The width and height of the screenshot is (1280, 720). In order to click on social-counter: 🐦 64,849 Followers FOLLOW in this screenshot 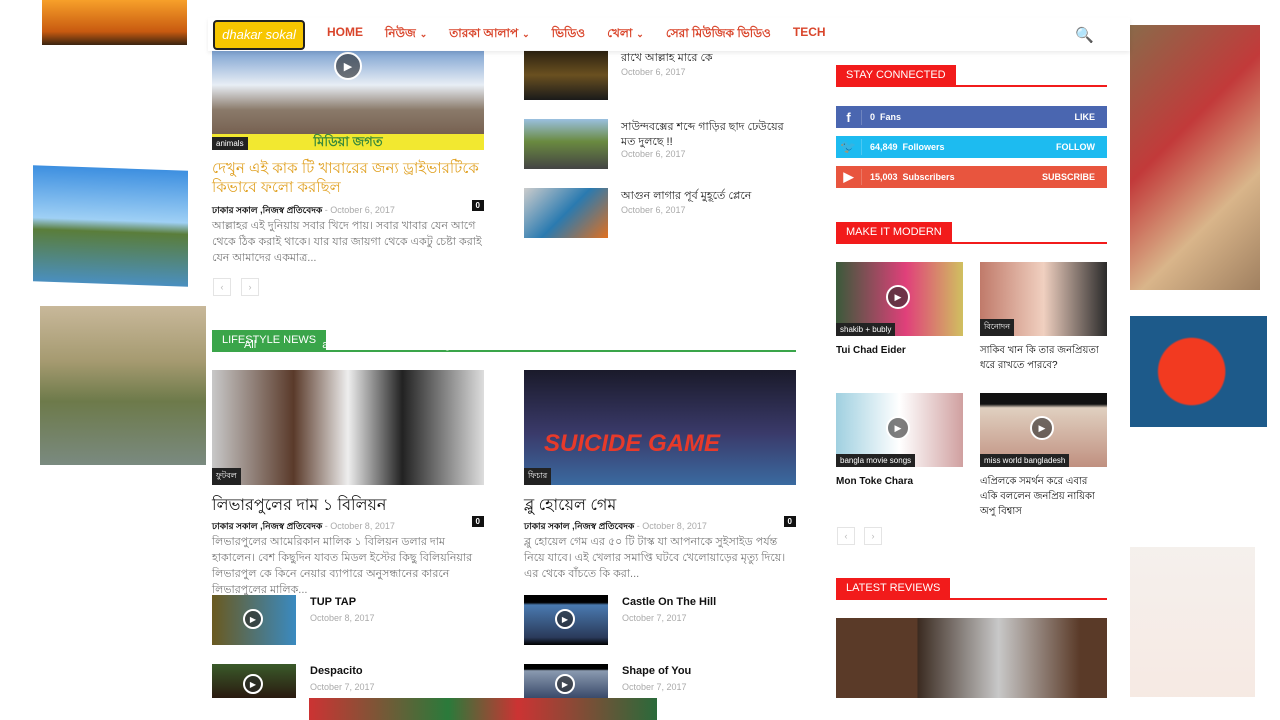, I will do `click(971, 147)`.